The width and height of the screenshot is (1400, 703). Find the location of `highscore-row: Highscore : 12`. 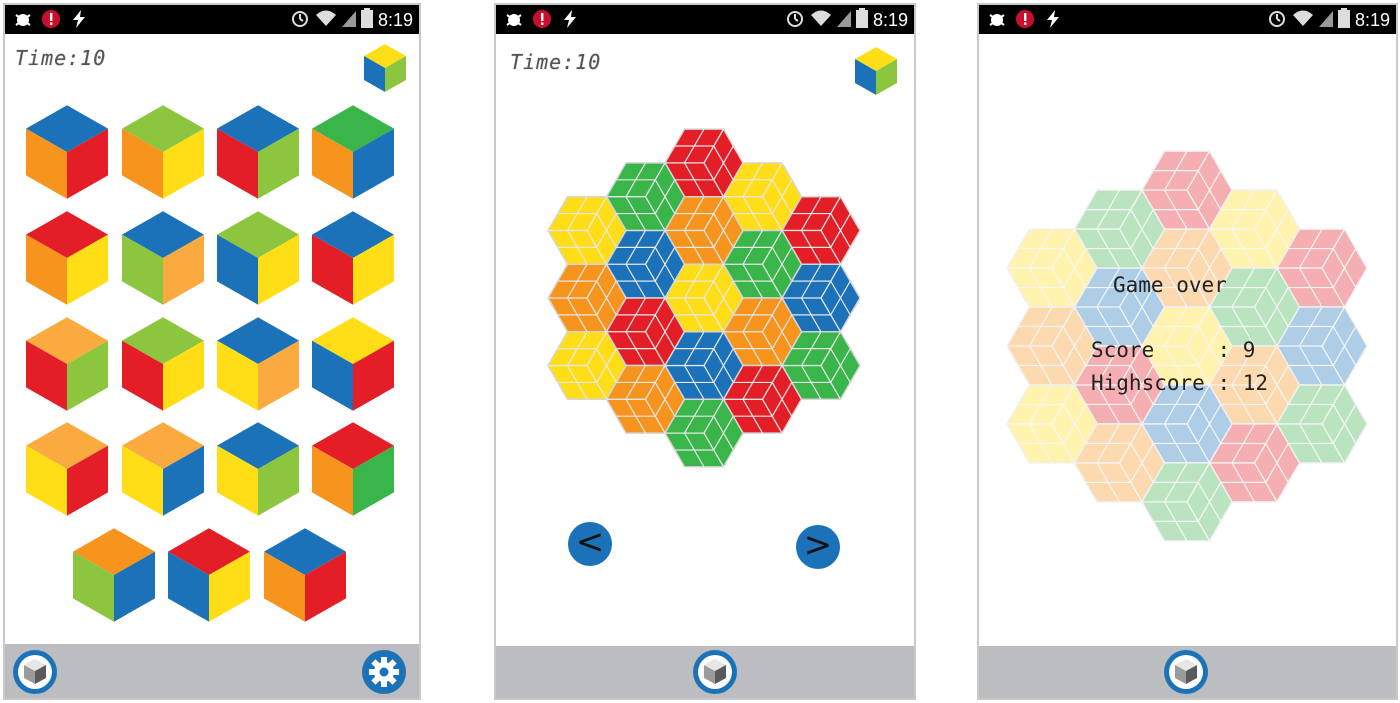

highscore-row: Highscore : 12 is located at coordinates (1179, 383).